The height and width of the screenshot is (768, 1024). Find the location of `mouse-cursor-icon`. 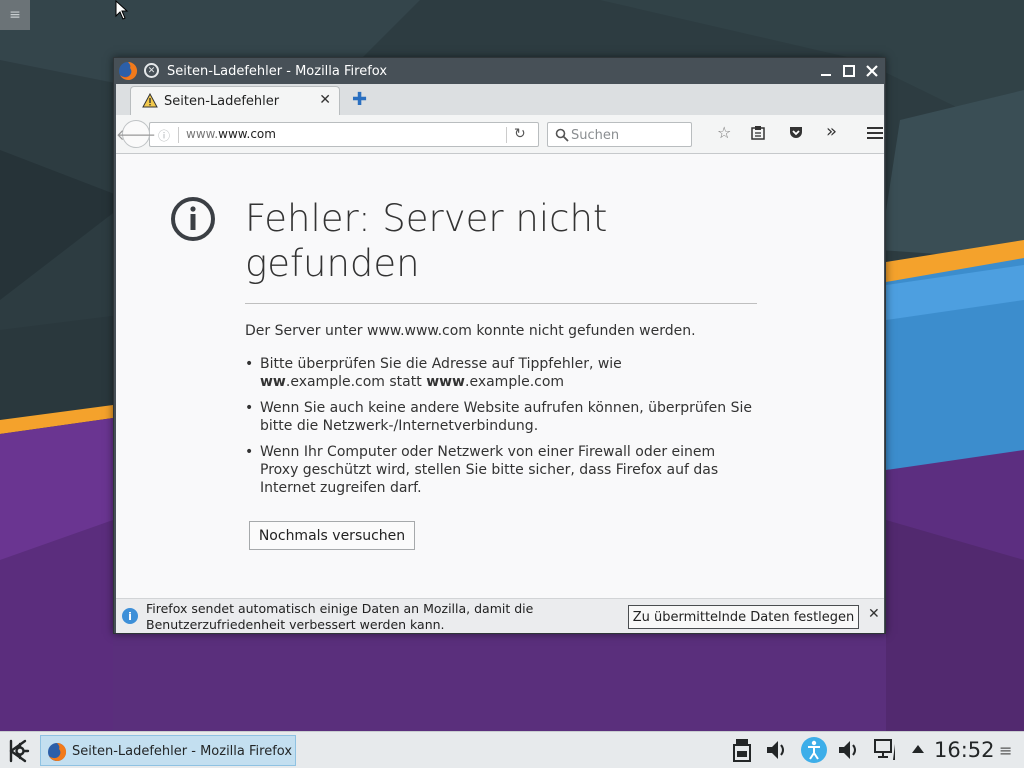

mouse-cursor-icon is located at coordinates (122, 12).